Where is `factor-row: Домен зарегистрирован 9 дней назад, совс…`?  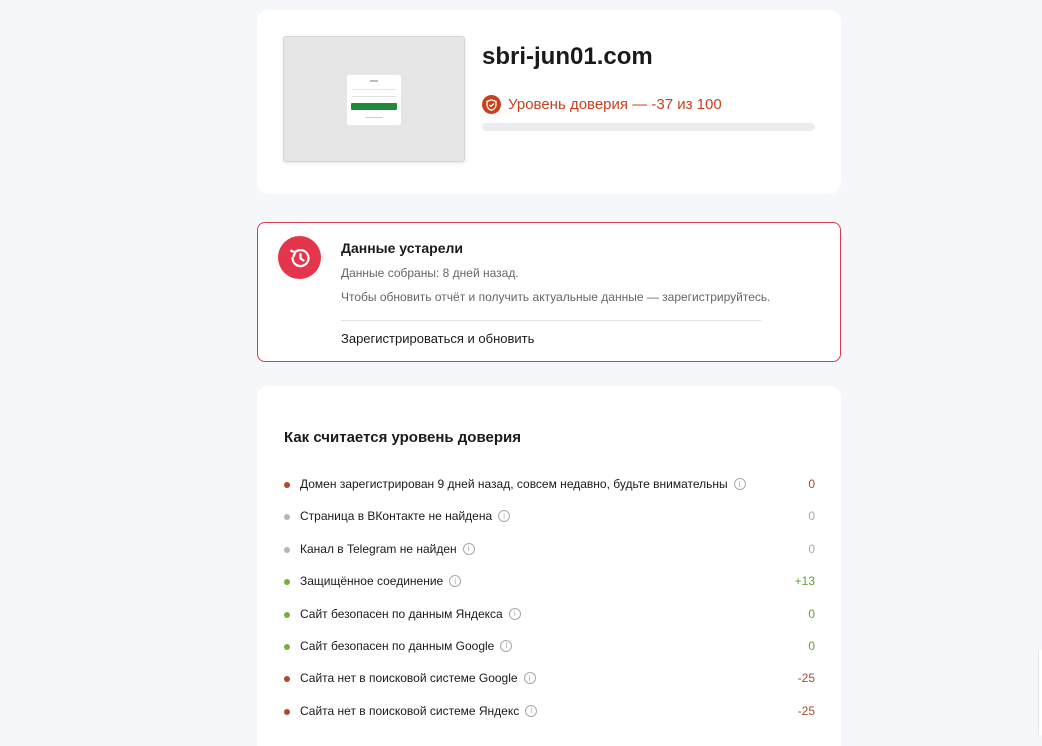
factor-row: Домен зарегистрирован 9 дней назад, совс… is located at coordinates (549, 493).